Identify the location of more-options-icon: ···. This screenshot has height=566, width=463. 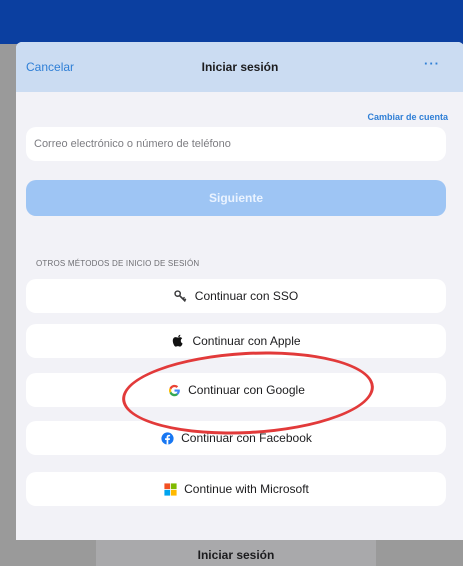
(432, 63).